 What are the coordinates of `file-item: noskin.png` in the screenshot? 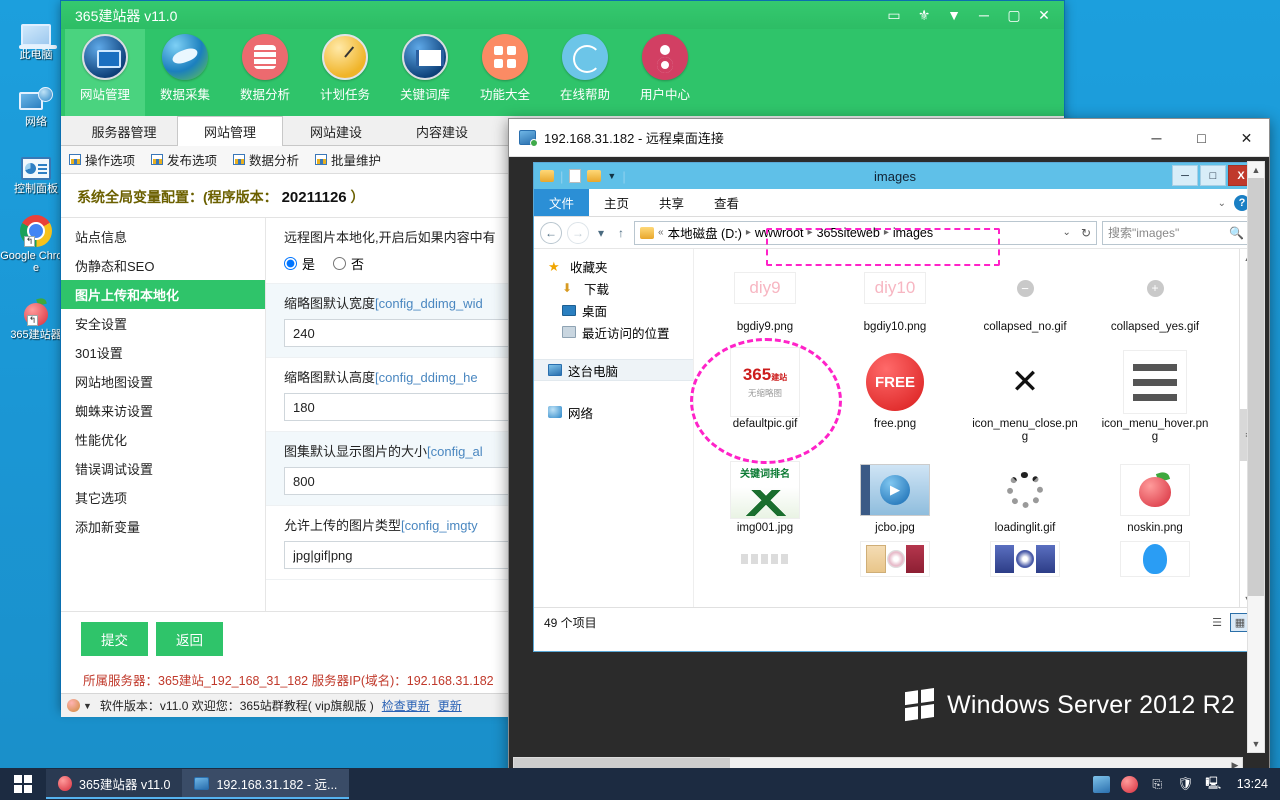 It's located at (1155, 496).